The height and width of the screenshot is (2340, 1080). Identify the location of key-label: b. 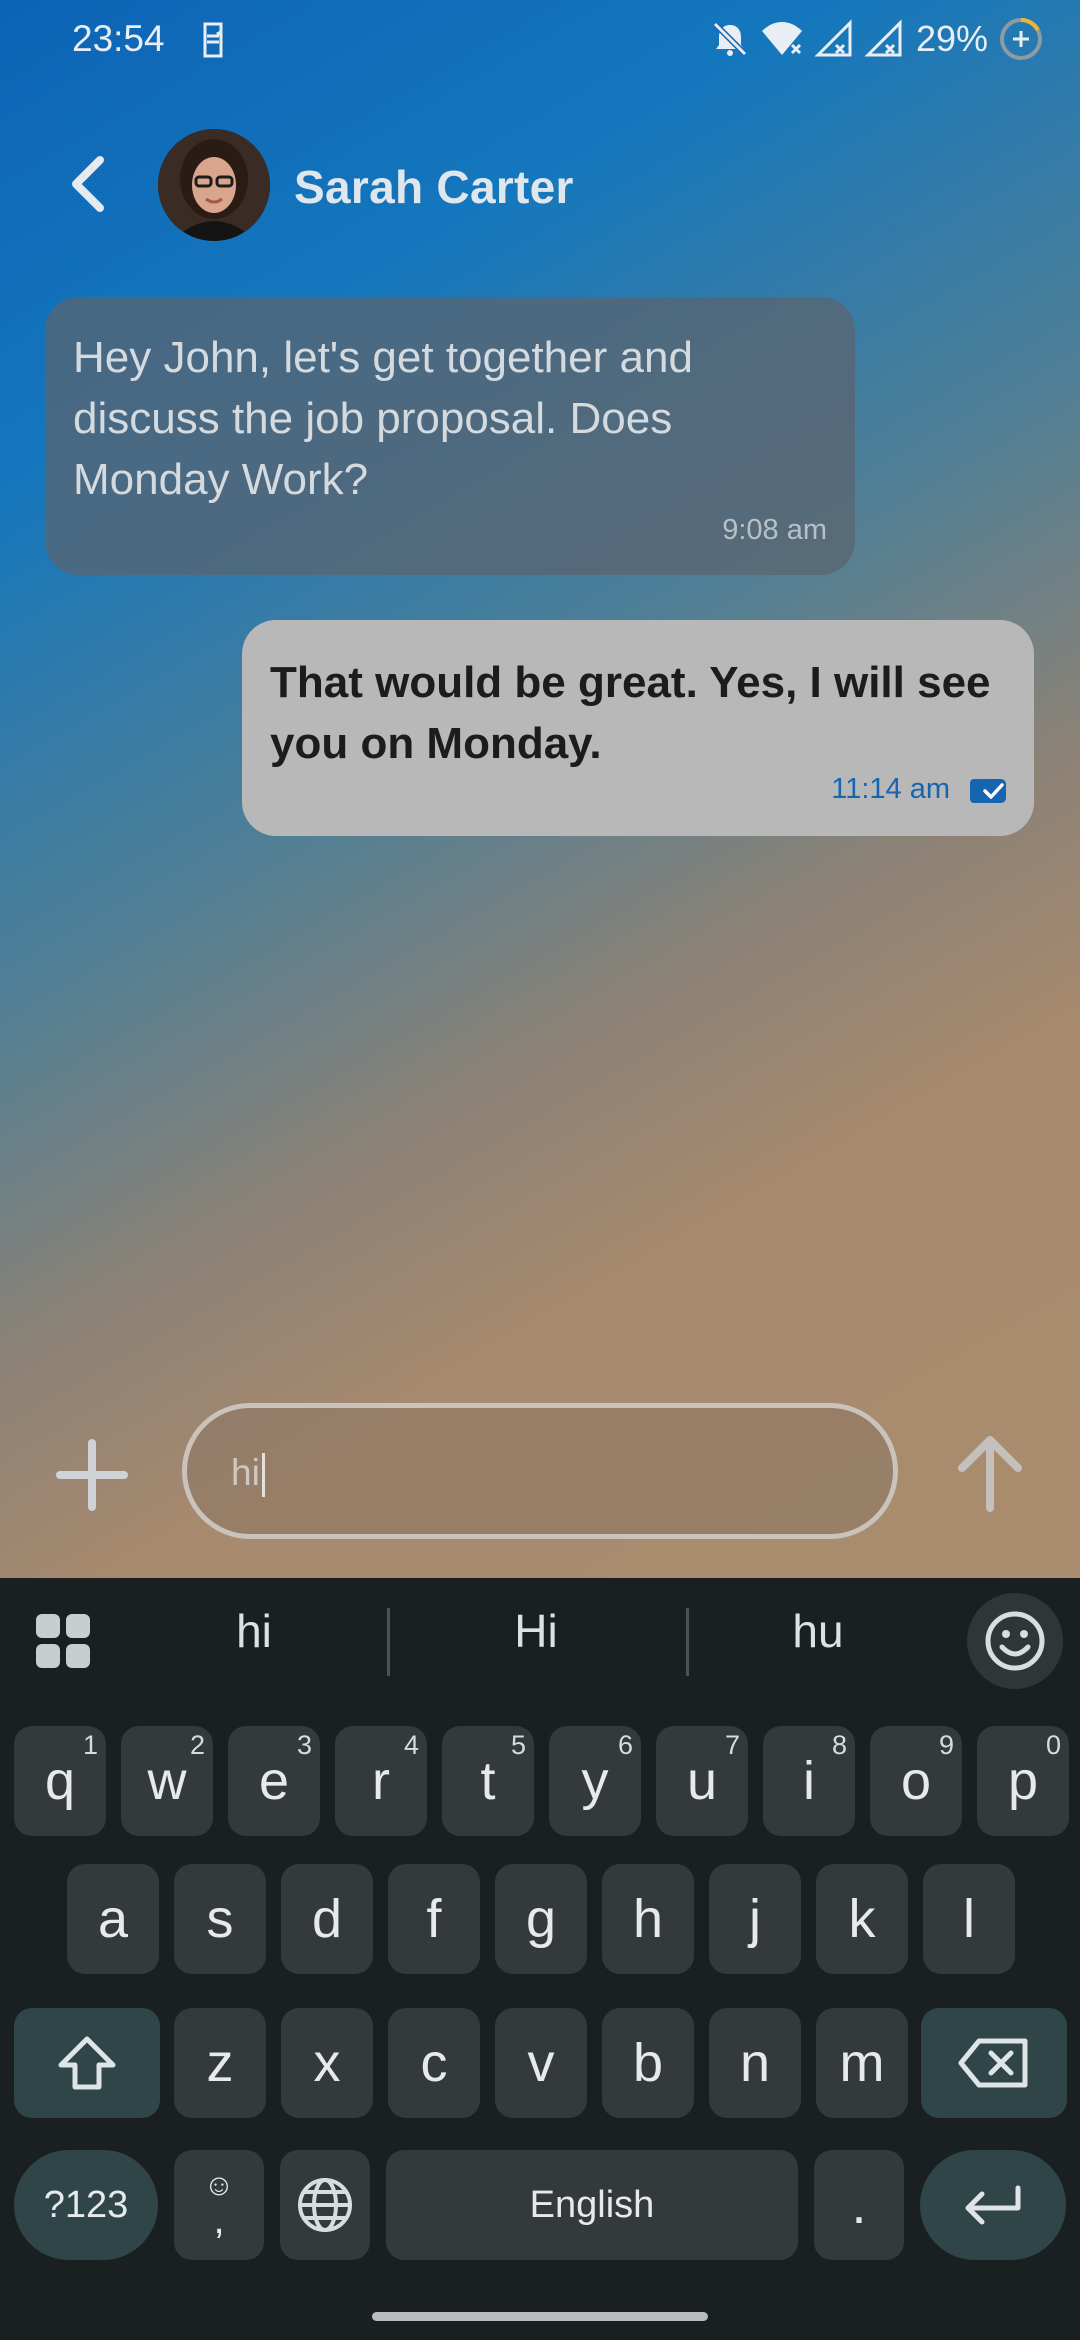
(648, 2063).